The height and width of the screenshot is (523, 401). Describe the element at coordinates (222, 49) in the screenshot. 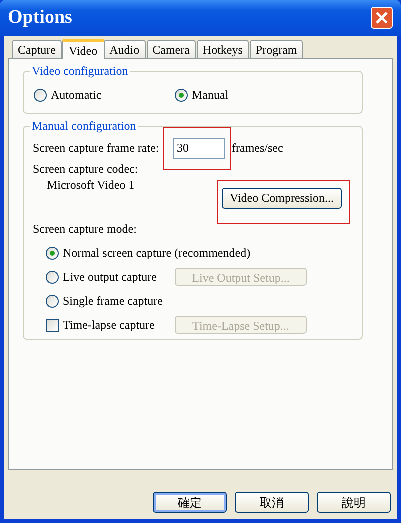

I see `tab: Hotkeys` at that location.